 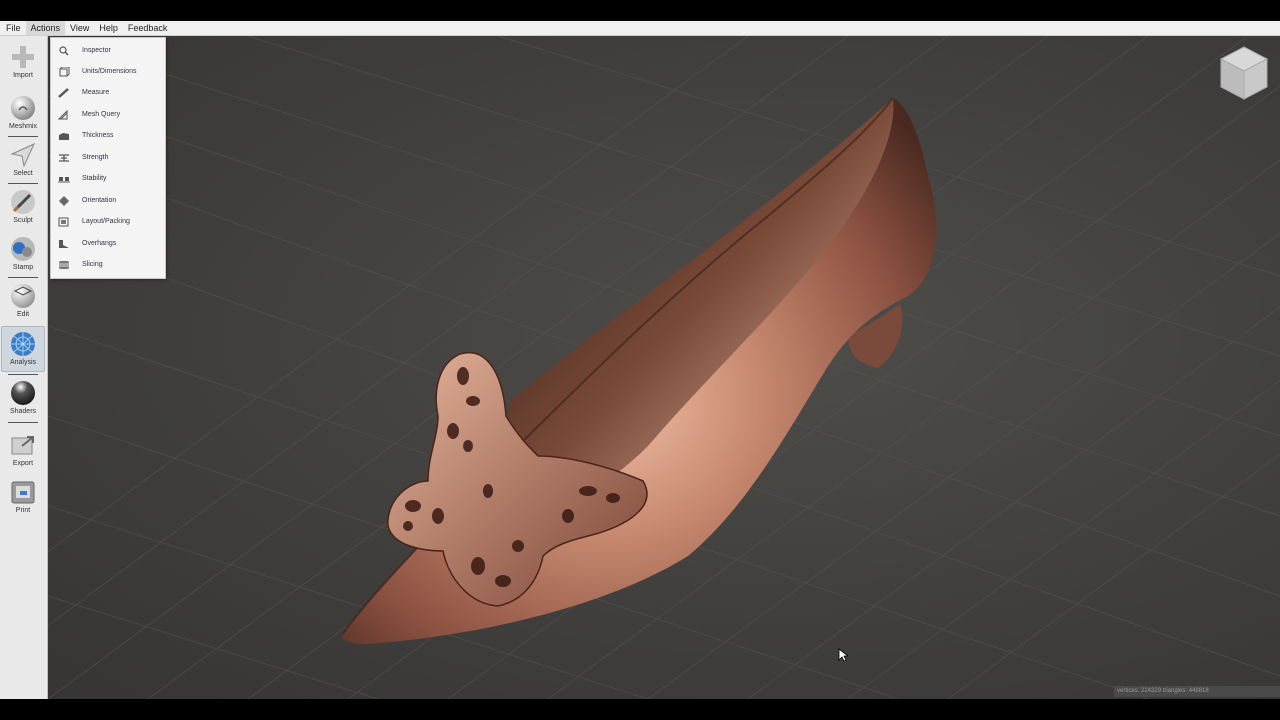 What do you see at coordinates (23, 249) in the screenshot?
I see `stamp-icon` at bounding box center [23, 249].